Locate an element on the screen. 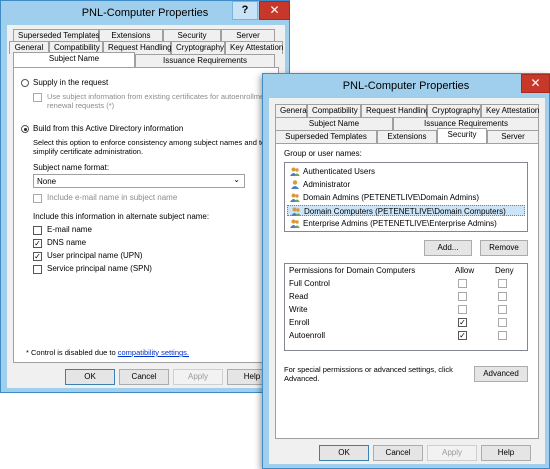 This screenshot has height=469, width=550. tab-general: General is located at coordinates (291, 110).